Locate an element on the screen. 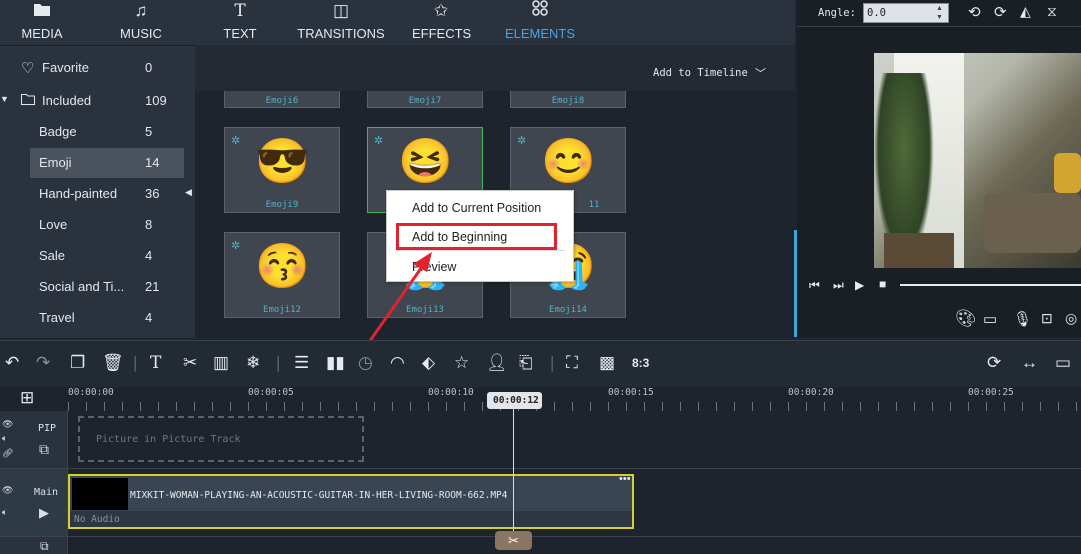 Image resolution: width=1081 pixels, height=554 pixels. main-track-header: 👁︎ 🔈︎ Main ▶︎ is located at coordinates (34, 502).